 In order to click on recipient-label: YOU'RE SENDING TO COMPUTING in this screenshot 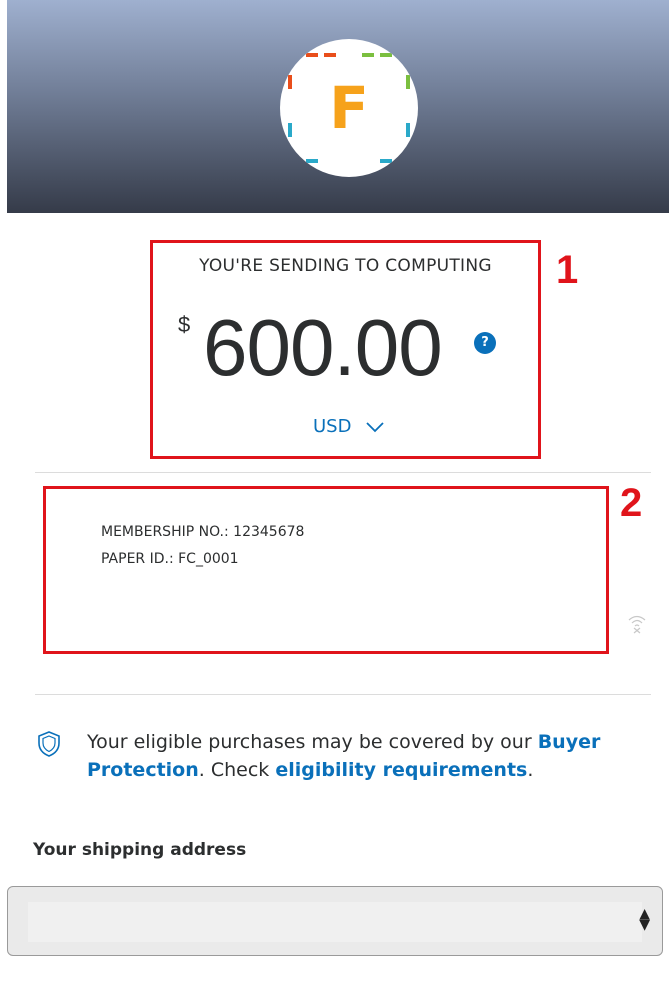, I will do `click(345, 266)`.